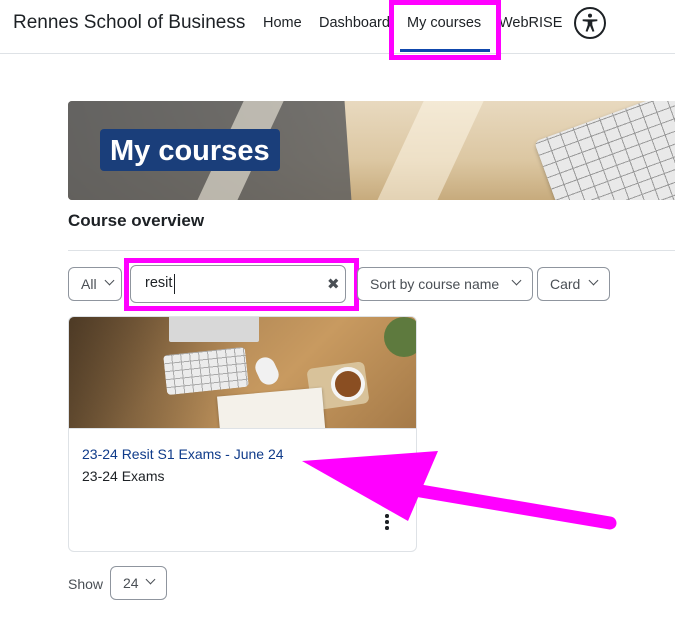  Describe the element at coordinates (354, 23) in the screenshot. I see `nav-dashboard: Dashboard` at that location.